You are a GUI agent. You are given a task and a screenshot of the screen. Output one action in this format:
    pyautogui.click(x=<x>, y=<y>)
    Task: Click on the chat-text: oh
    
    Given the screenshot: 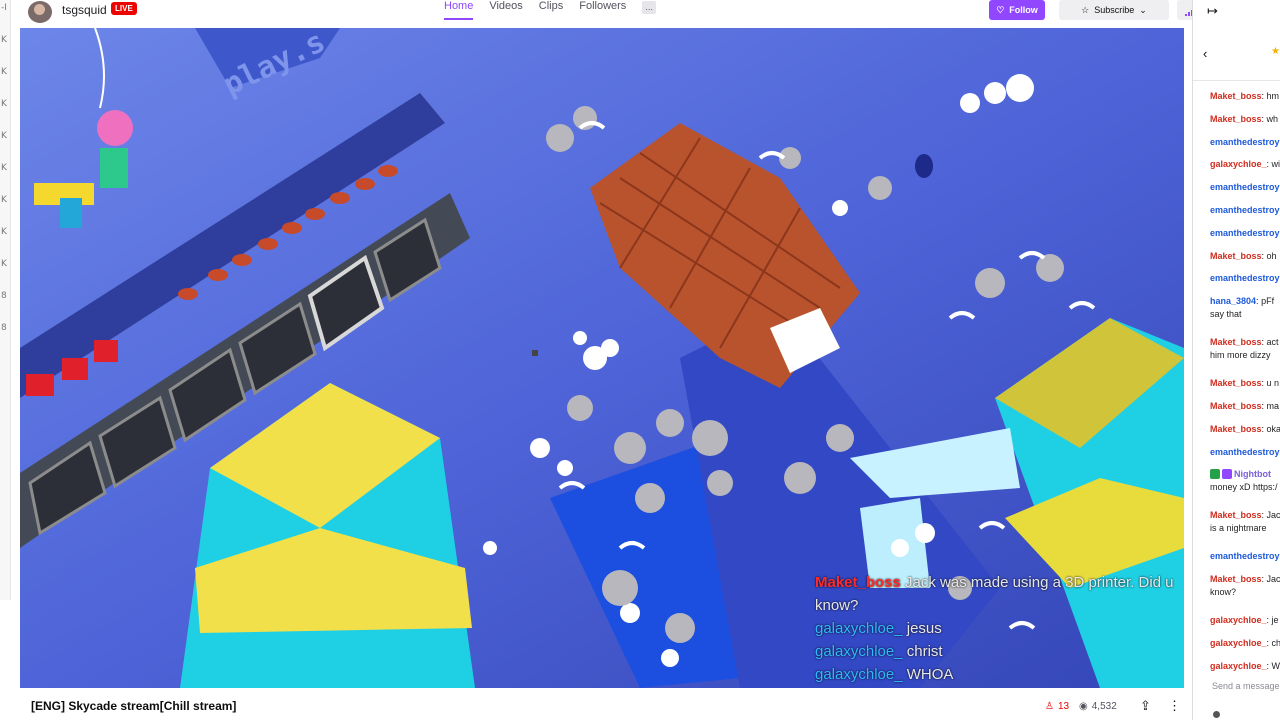 What is the action you would take?
    pyautogui.click(x=1271, y=255)
    